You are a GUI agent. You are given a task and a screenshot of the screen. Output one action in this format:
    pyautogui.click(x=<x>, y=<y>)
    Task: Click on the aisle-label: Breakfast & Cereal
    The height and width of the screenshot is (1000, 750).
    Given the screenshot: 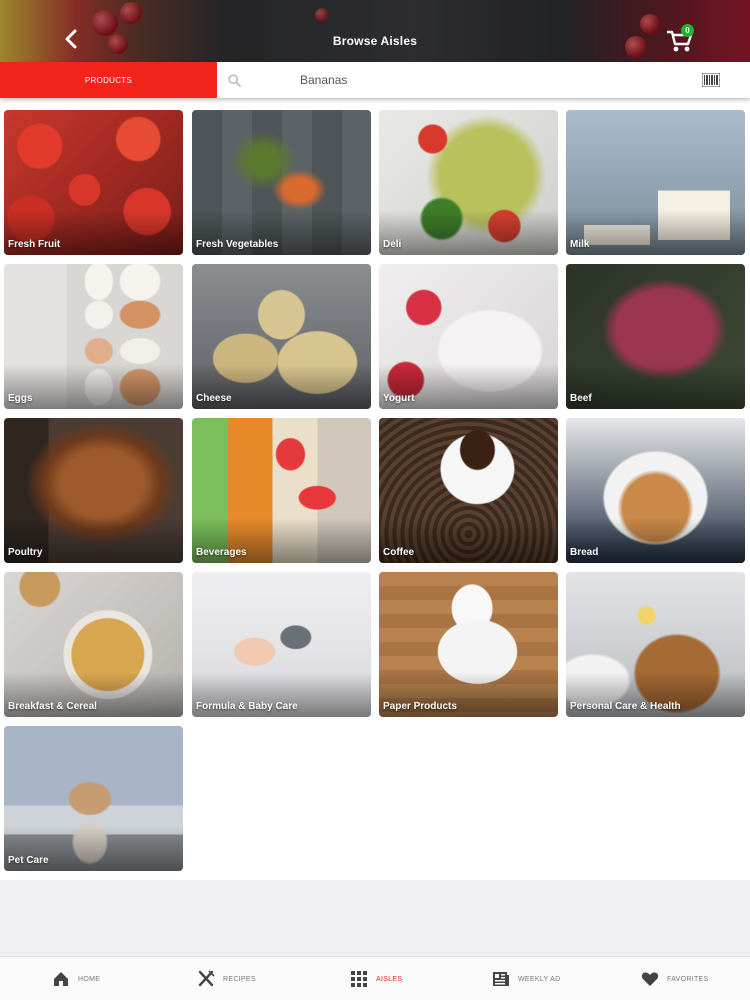 What is the action you would take?
    pyautogui.click(x=52, y=706)
    